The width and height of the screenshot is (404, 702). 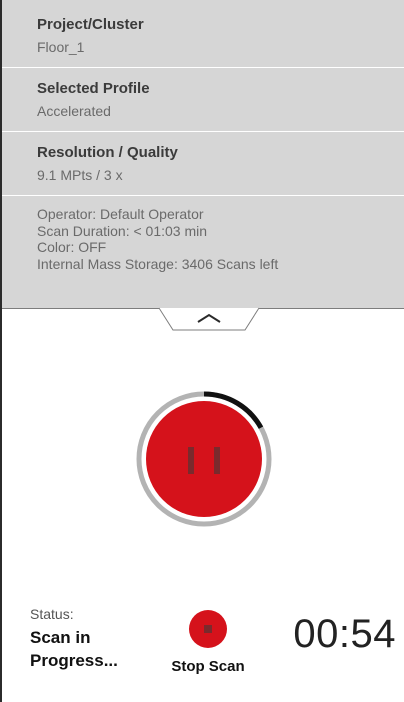 I want to click on collapse-panel-button, so click(x=209, y=319).